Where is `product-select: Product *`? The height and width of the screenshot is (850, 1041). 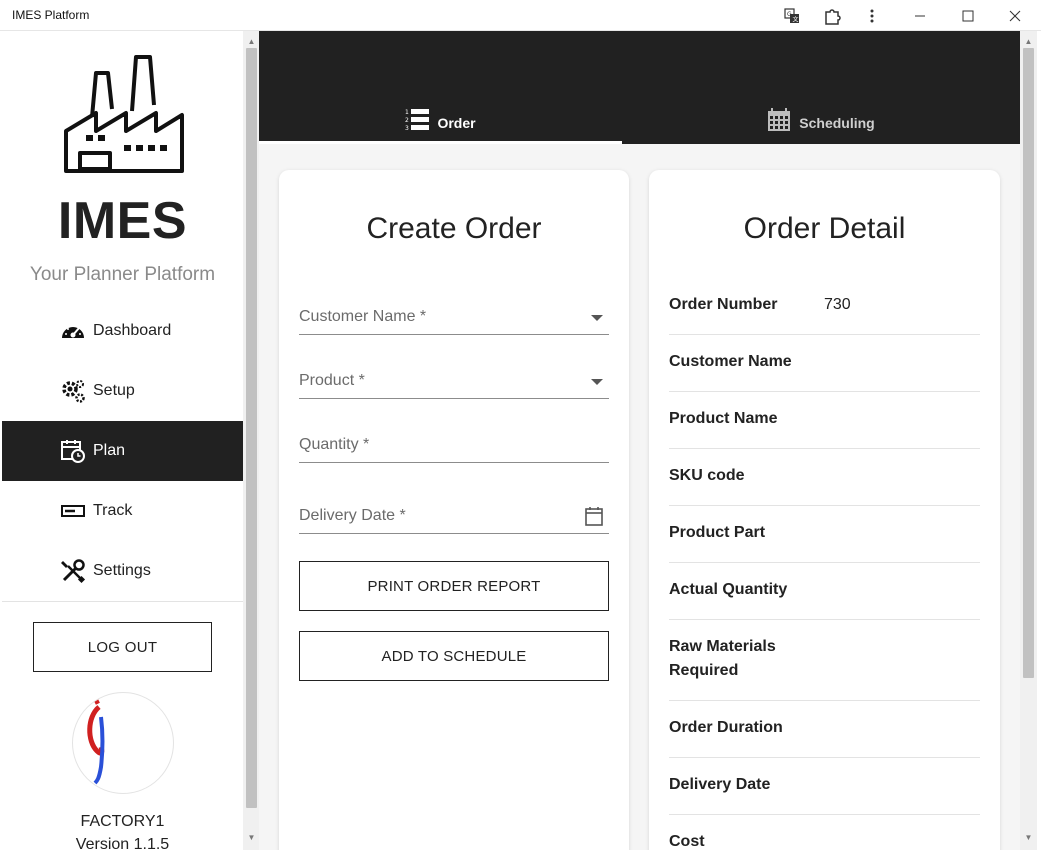 product-select: Product * is located at coordinates (454, 381).